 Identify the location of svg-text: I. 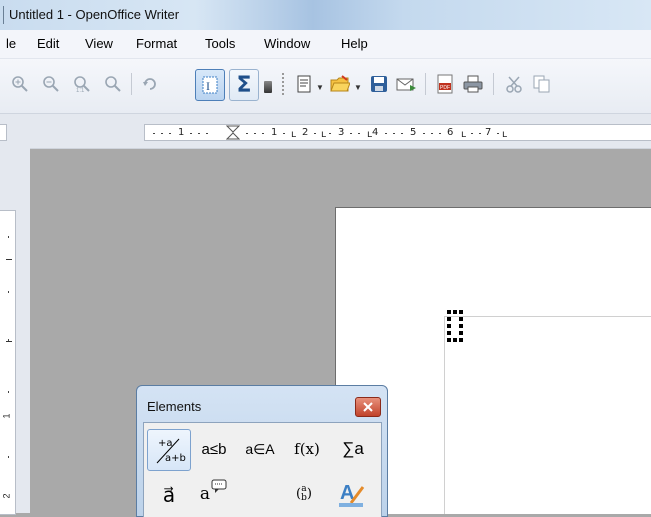
(208, 86).